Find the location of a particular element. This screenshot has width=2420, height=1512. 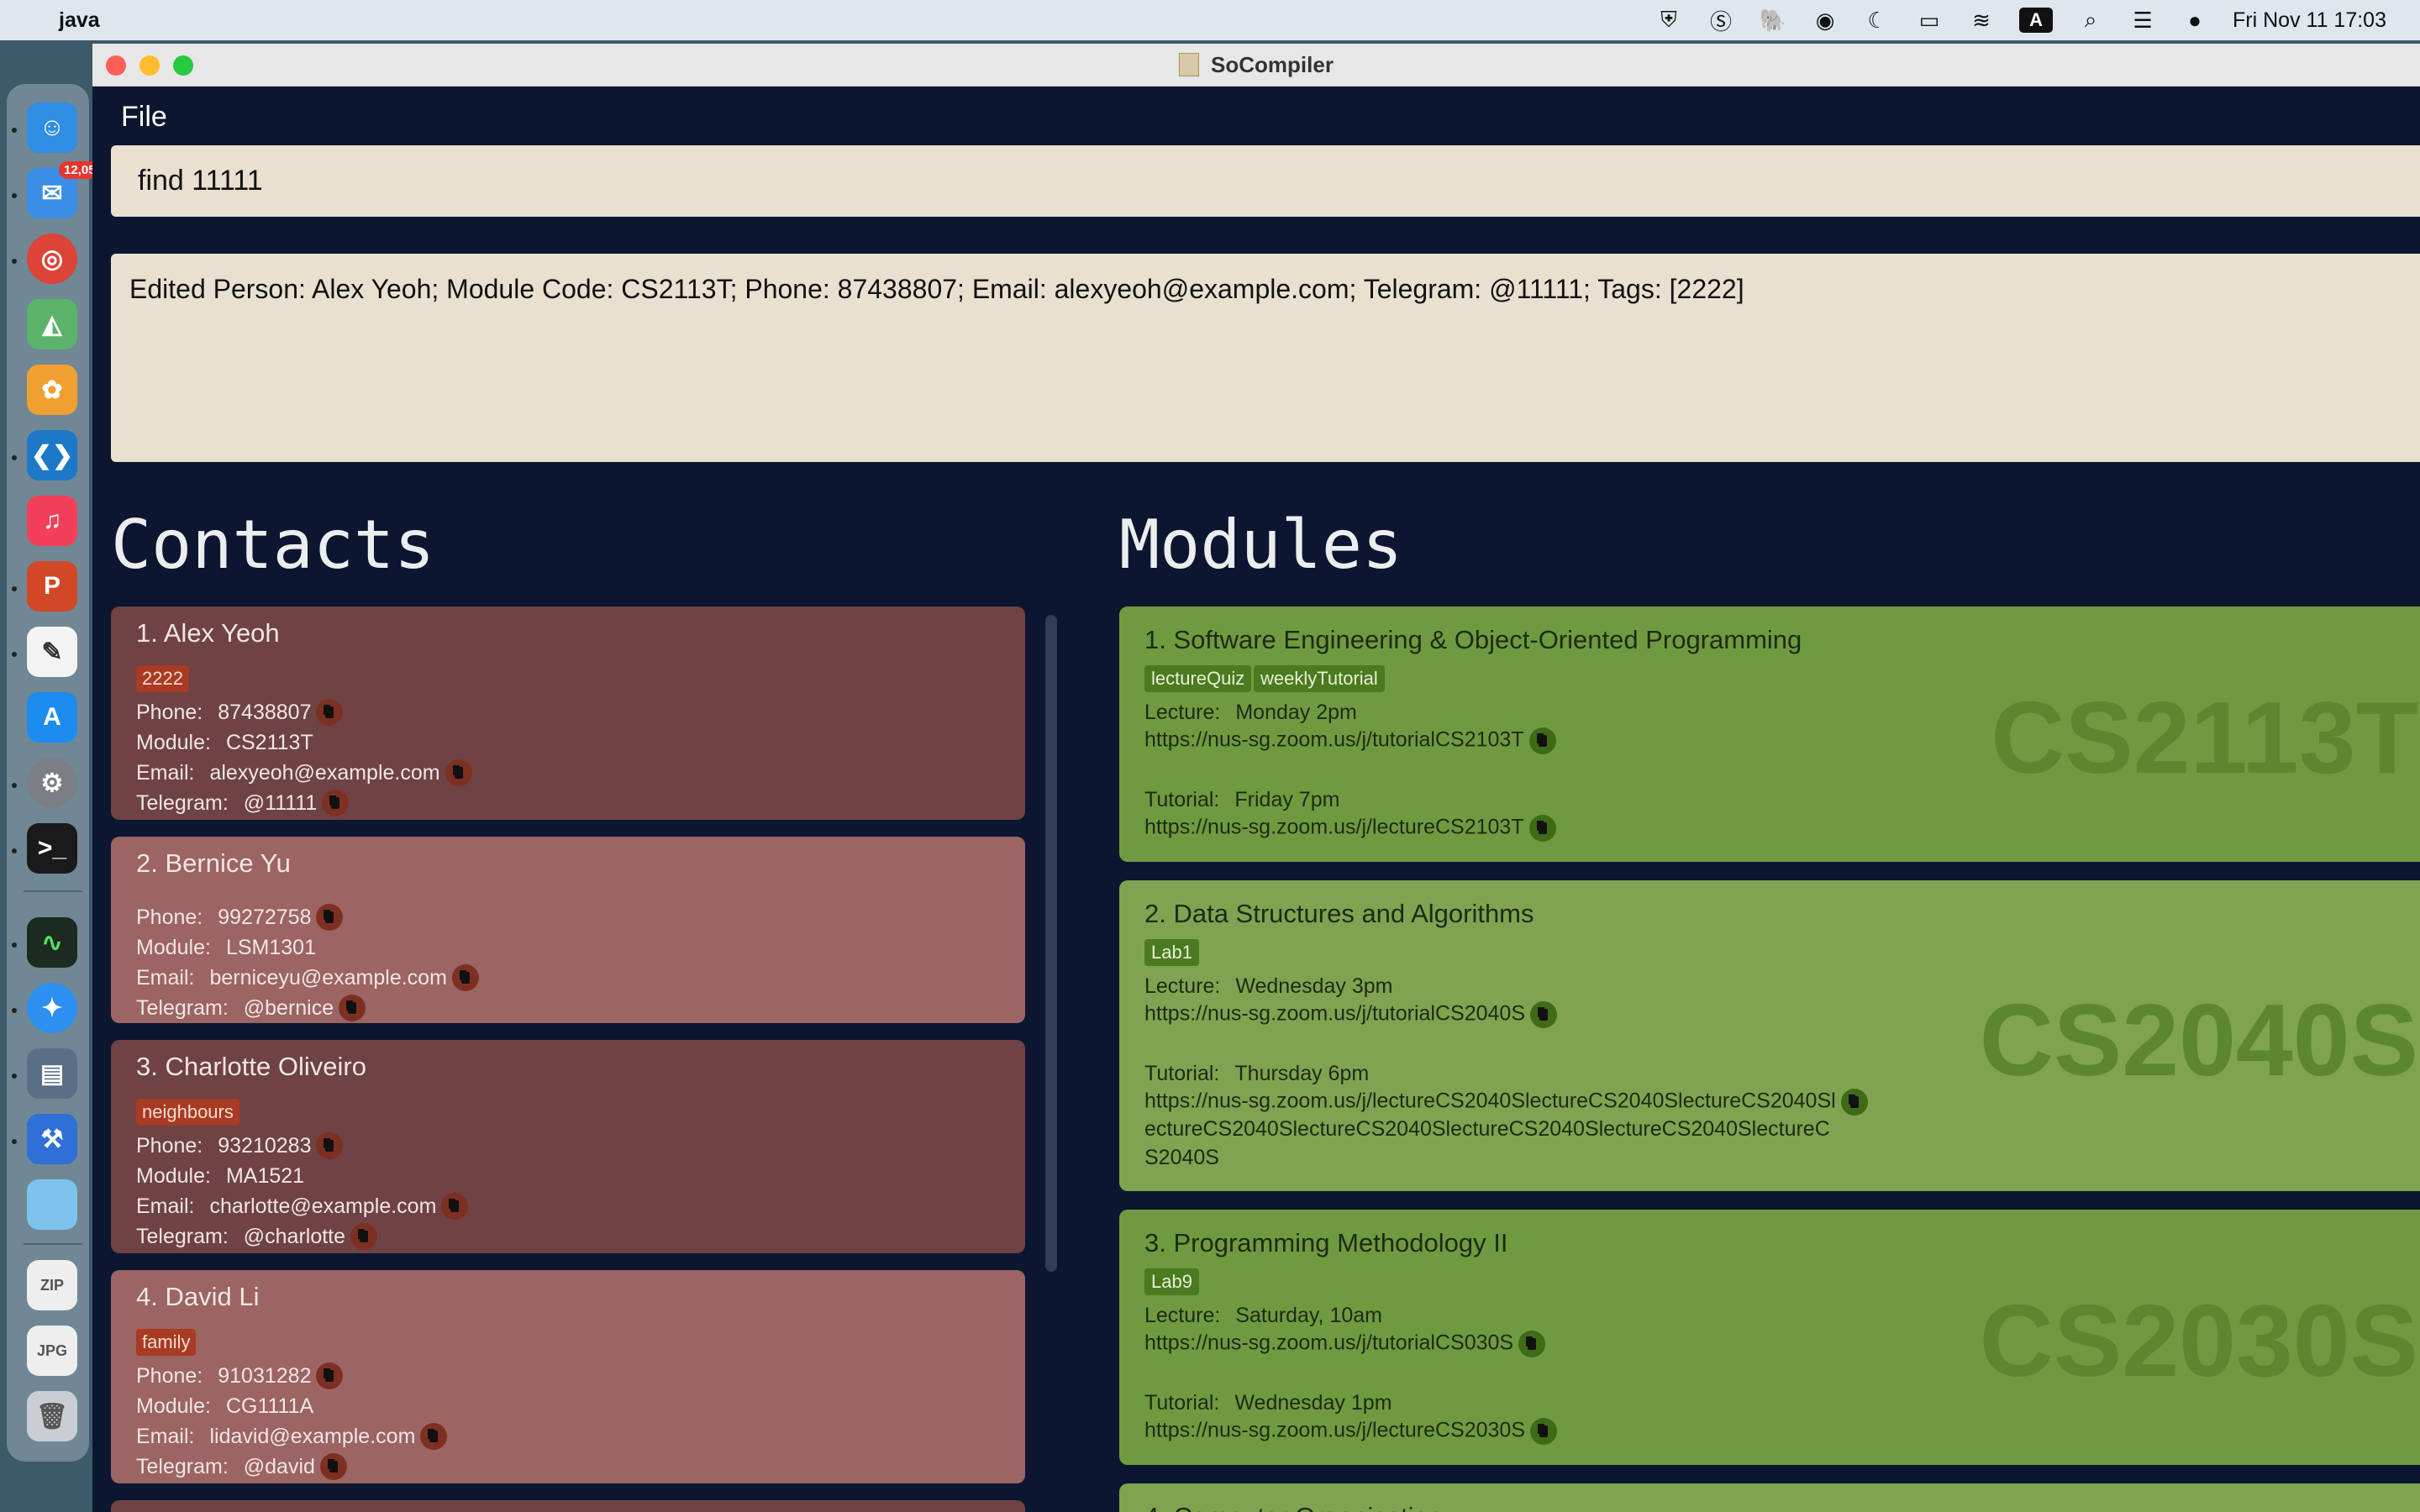

tutorial-link-row: https://nus-sg.zoom.us/j/lectureCS2103T is located at coordinates (1350, 828).